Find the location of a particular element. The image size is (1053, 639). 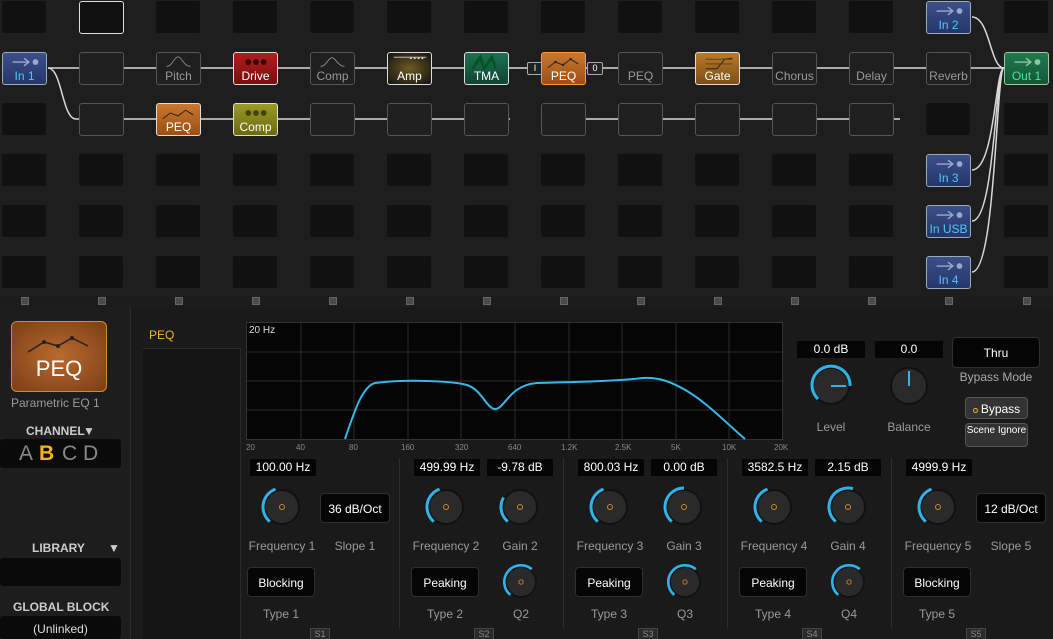

comp-block-row2: Comp is located at coordinates (255, 119).